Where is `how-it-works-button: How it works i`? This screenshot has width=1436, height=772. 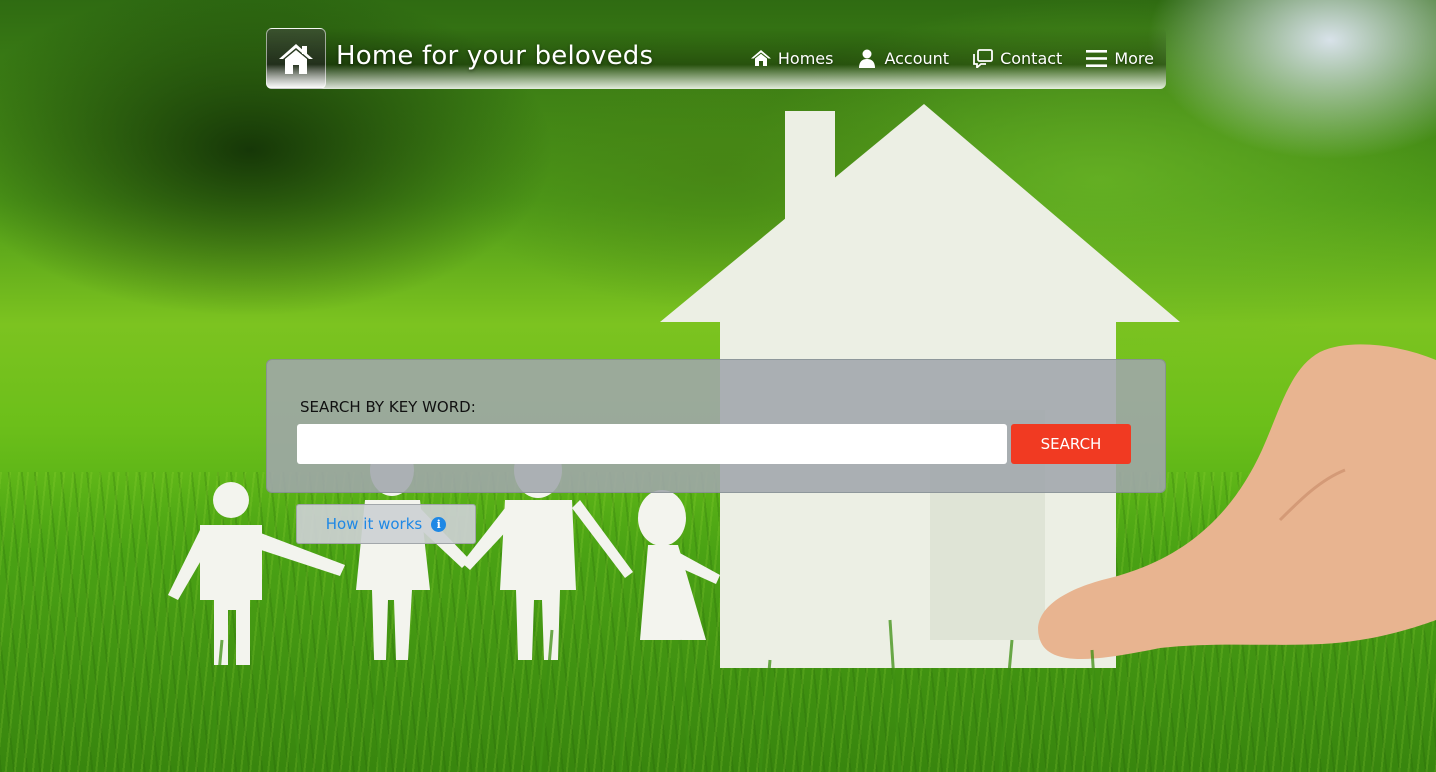 how-it-works-button: How it works i is located at coordinates (386, 524).